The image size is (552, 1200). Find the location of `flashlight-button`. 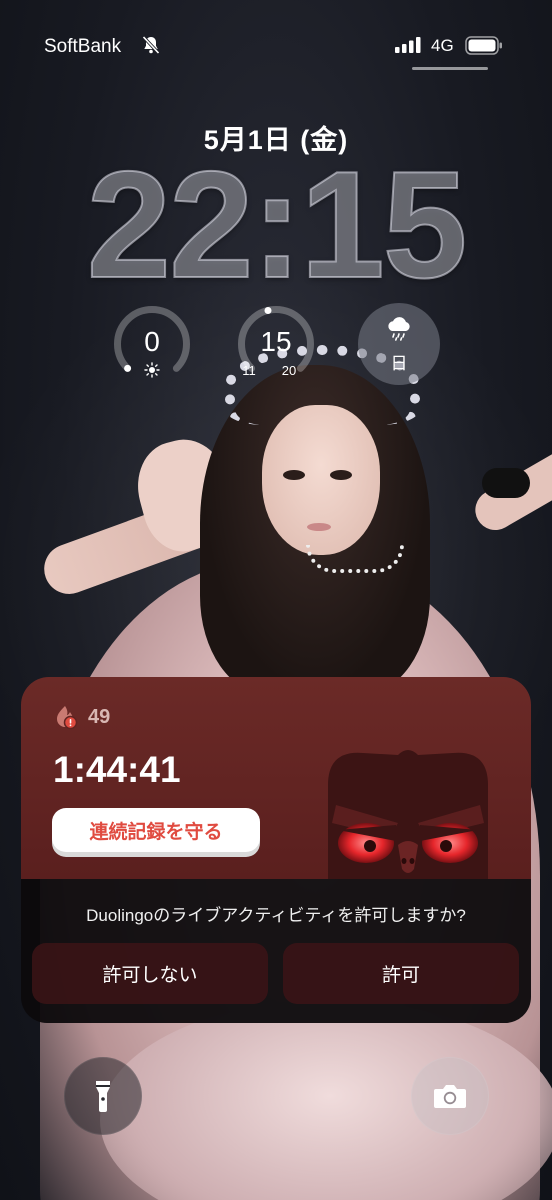

flashlight-button is located at coordinates (103, 1096).